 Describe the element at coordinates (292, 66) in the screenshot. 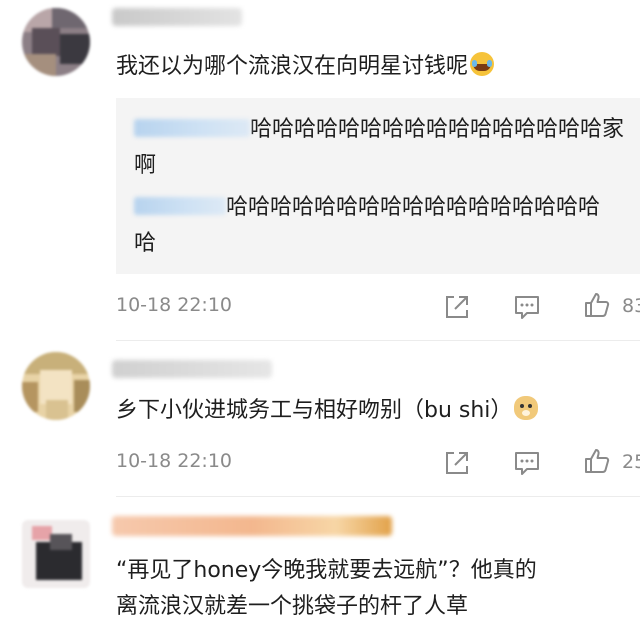

I see `comment-text-content: 我还以为哪个流浪汉在向明星讨钱呢` at that location.